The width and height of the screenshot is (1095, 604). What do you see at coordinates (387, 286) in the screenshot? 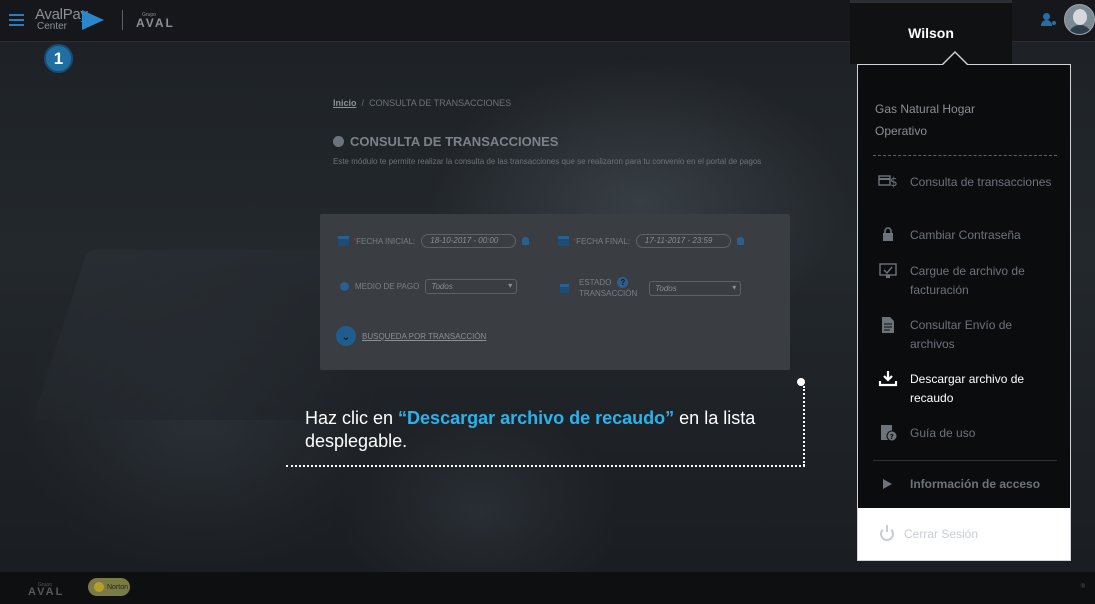
I see `medio-pago-label: MEDIO DE PAGO` at bounding box center [387, 286].